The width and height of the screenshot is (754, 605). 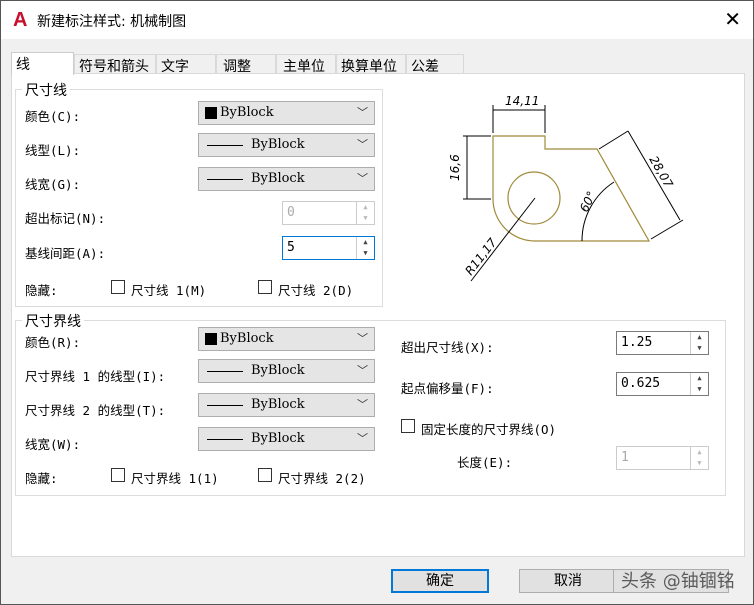 What do you see at coordinates (408, 426) in the screenshot?
I see `fixed-length-checkbox` at bounding box center [408, 426].